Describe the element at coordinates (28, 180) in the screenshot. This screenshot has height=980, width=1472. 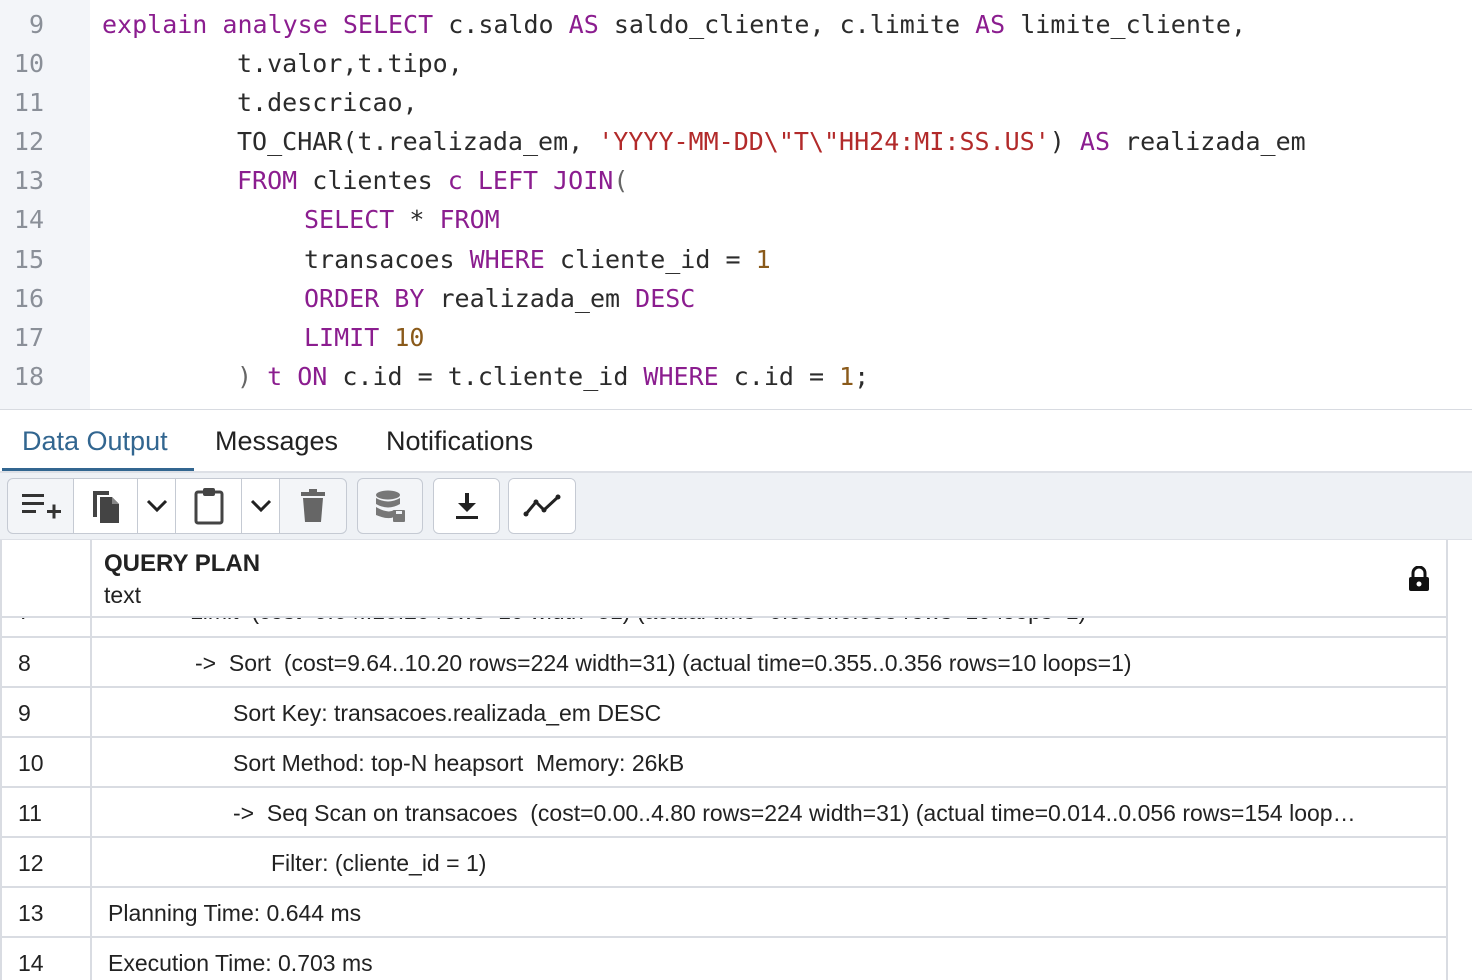
I see `line-number: 13` at that location.